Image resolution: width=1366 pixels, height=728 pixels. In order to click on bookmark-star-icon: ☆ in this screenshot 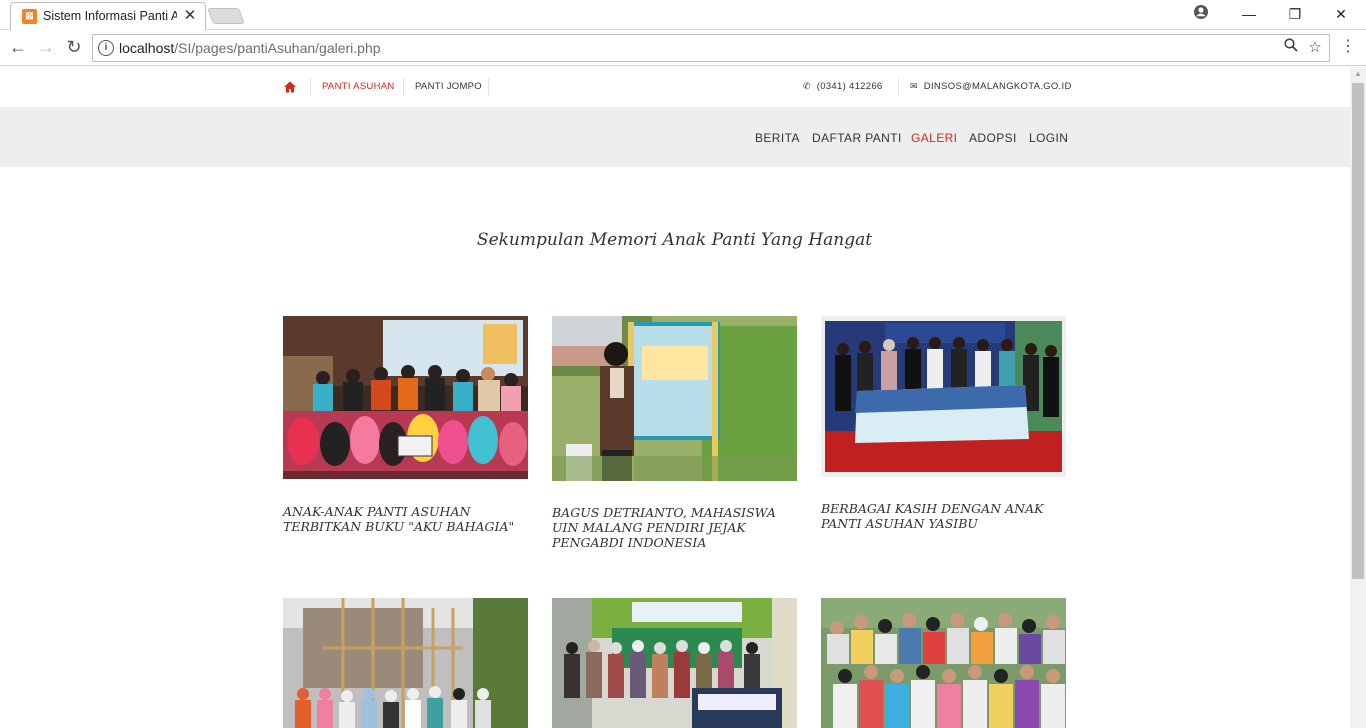, I will do `click(1315, 48)`.